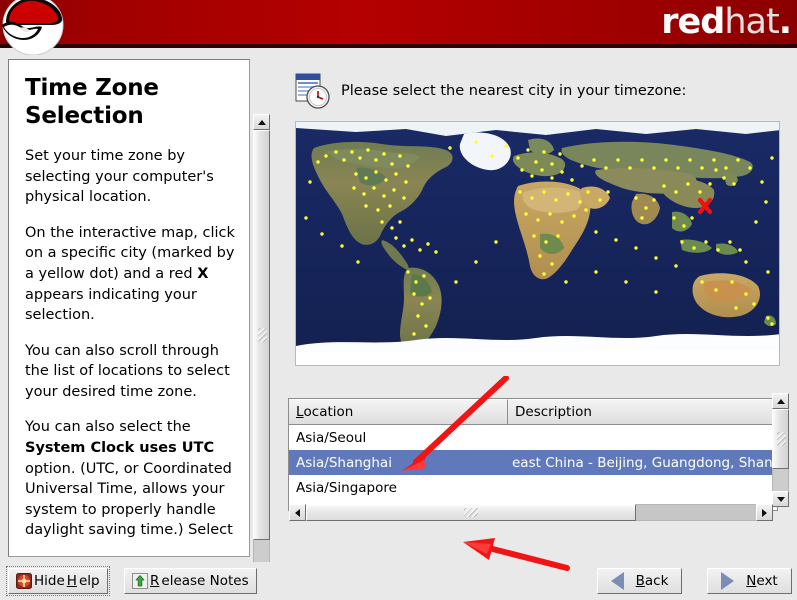 This screenshot has height=600, width=797. I want to click on column-header-location: Location, so click(398, 411).